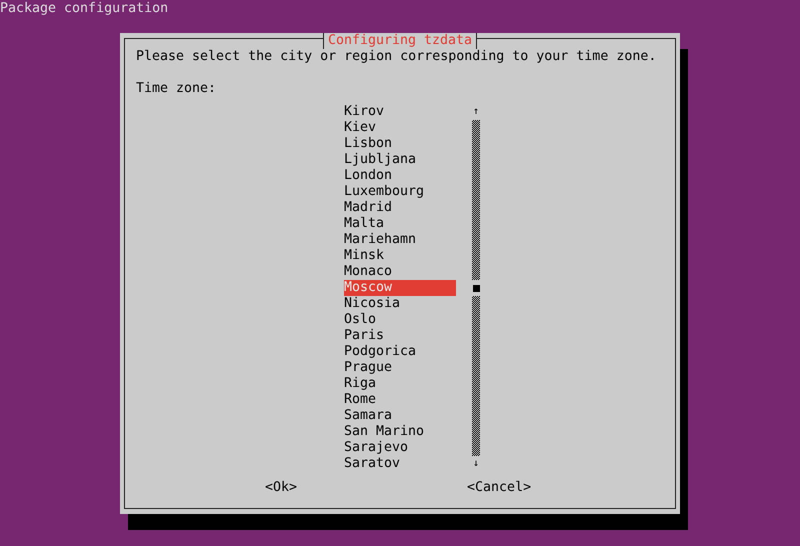 Image resolution: width=800 pixels, height=546 pixels. What do you see at coordinates (400, 464) in the screenshot?
I see `list-item: Saratov` at bounding box center [400, 464].